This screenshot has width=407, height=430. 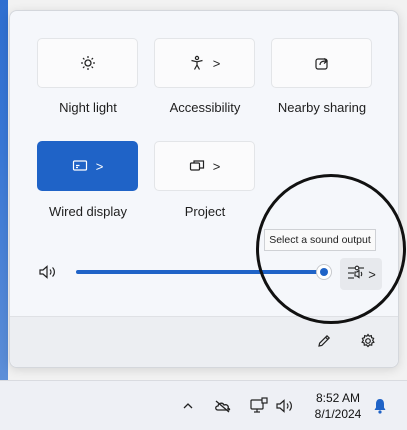 What do you see at coordinates (88, 107) in the screenshot?
I see `tile-label-night-light: Night light` at bounding box center [88, 107].